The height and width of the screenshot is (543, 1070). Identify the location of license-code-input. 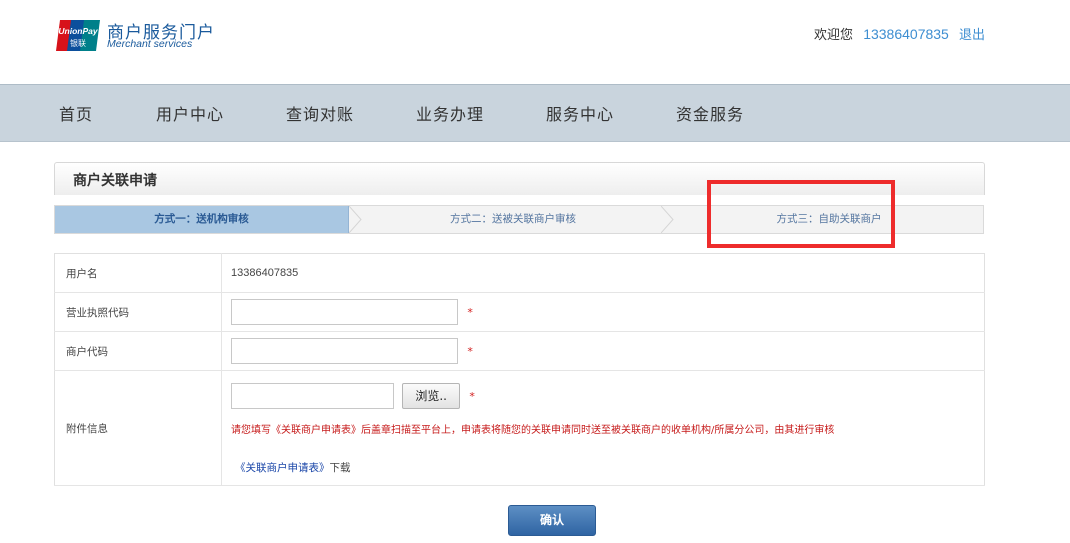
(344, 312).